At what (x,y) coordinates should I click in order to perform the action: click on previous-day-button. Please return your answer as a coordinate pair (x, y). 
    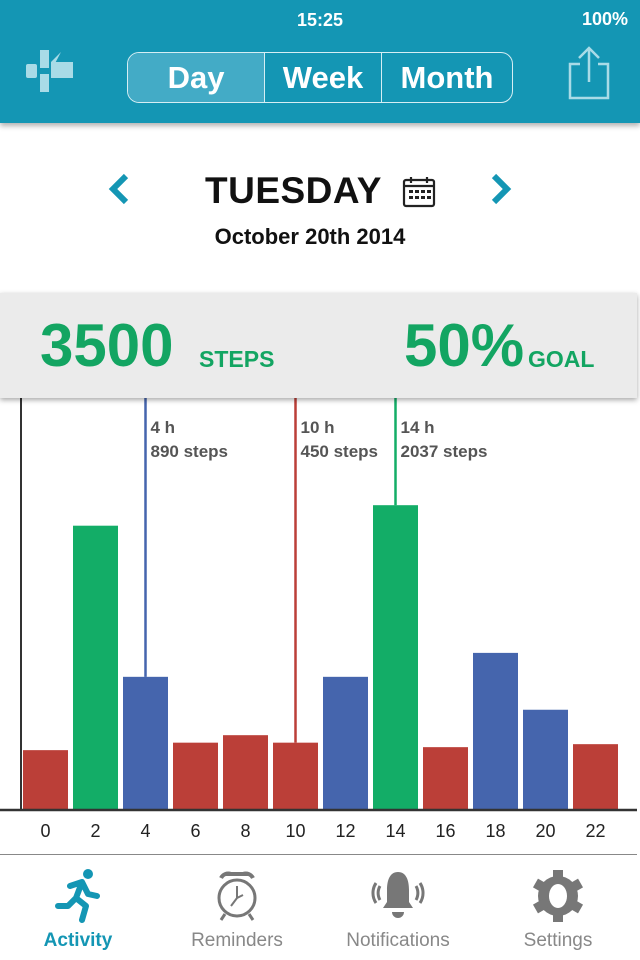
    Looking at the image, I should click on (119, 189).